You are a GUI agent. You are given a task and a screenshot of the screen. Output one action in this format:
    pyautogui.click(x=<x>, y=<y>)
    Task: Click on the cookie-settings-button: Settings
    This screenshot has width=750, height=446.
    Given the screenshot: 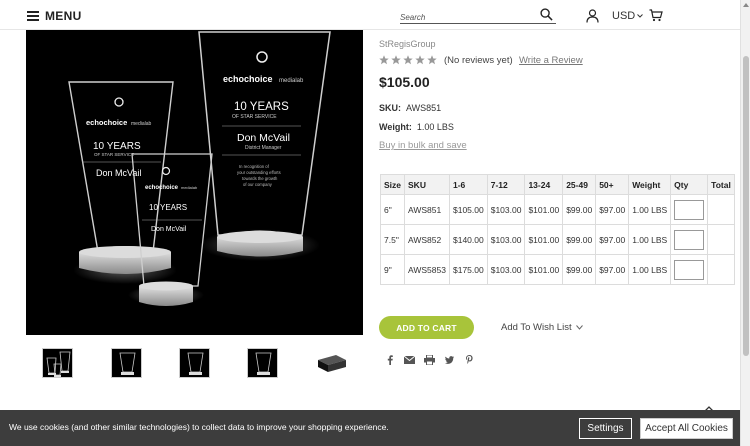 What is the action you would take?
    pyautogui.click(x=605, y=428)
    